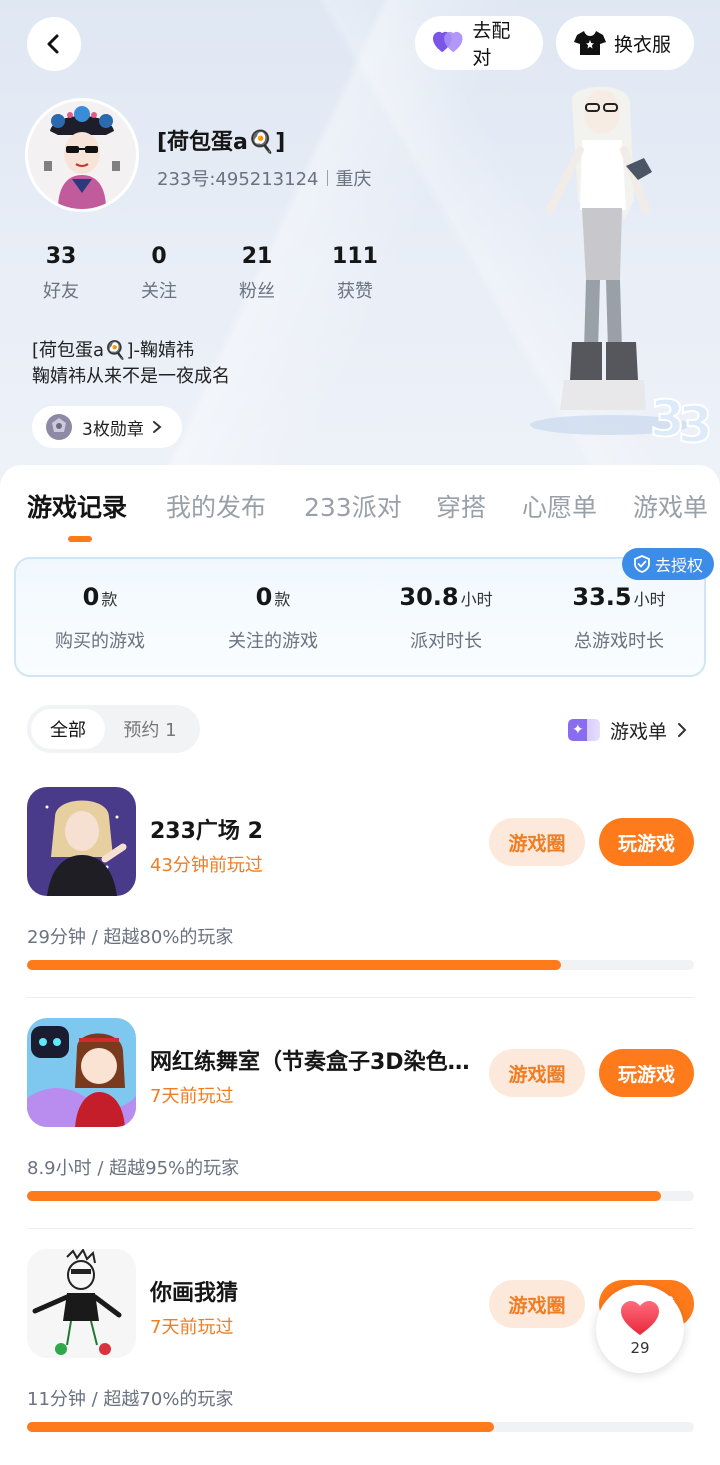 The image size is (720, 1465). Describe the element at coordinates (590, 43) in the screenshot. I see `tshirt-icon` at that location.